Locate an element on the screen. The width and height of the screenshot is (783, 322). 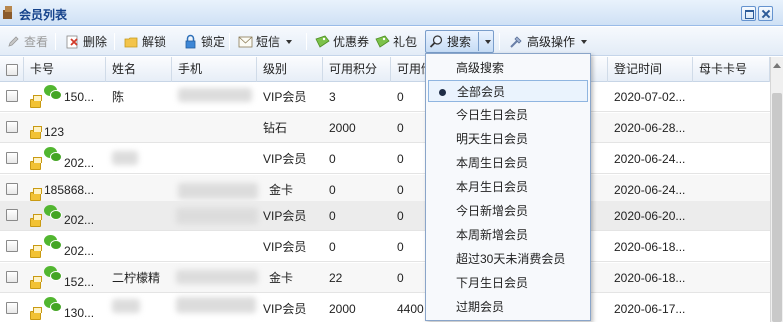
lock-label: 锁定 is located at coordinates (213, 42).